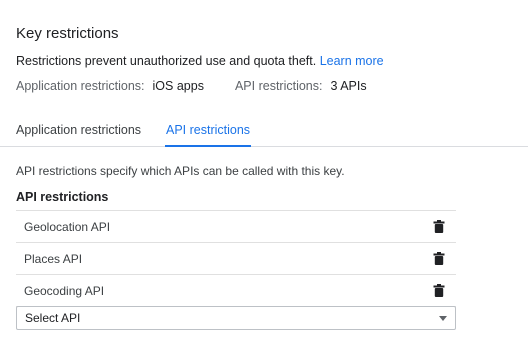  I want to click on api-restrictions-key: API restrictions:, so click(278, 86).